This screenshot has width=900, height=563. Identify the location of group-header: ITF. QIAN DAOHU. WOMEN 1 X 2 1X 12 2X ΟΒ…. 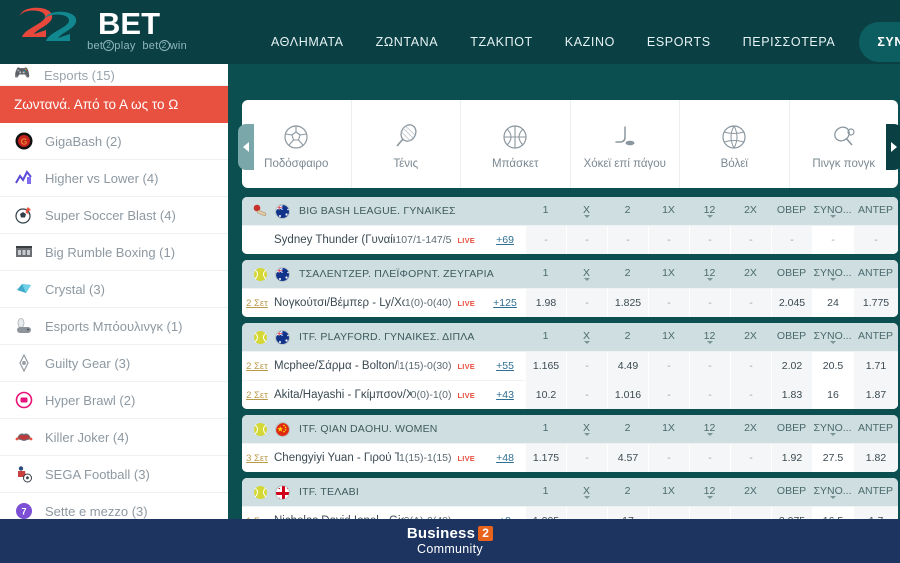
(570, 429).